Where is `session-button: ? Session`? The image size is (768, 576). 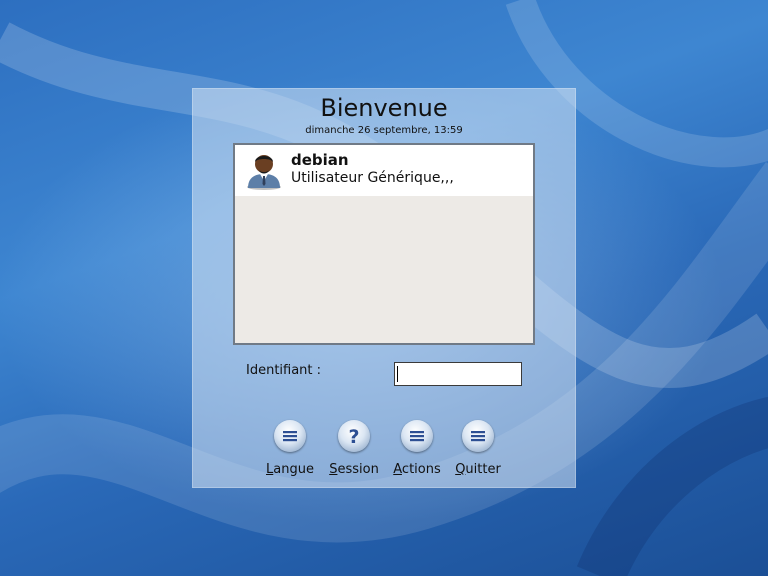
session-button: ? Session is located at coordinates (354, 449).